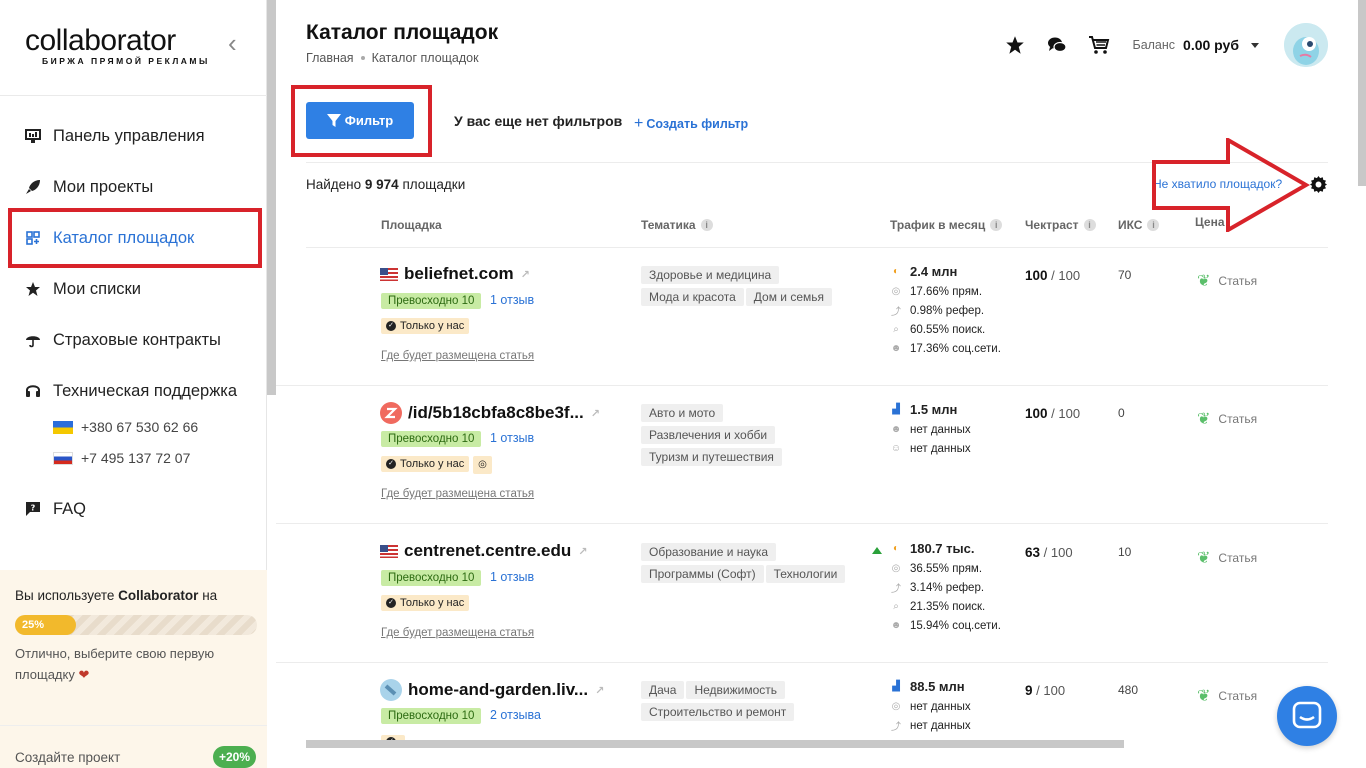 The height and width of the screenshot is (768, 1366). What do you see at coordinates (896, 548) in the screenshot?
I see `traffic-source-icon: ◐` at bounding box center [896, 548].